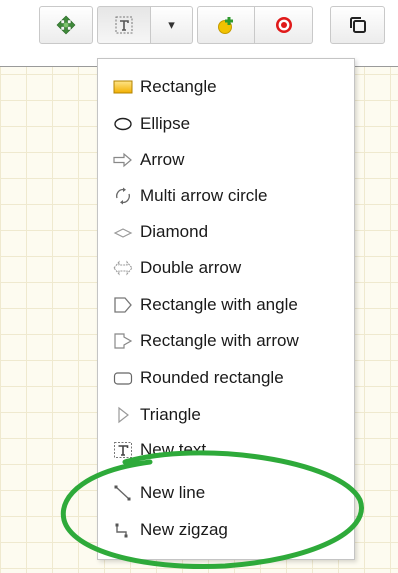 The height and width of the screenshot is (573, 398). I want to click on menu-item-label: Rectangle, so click(178, 86).